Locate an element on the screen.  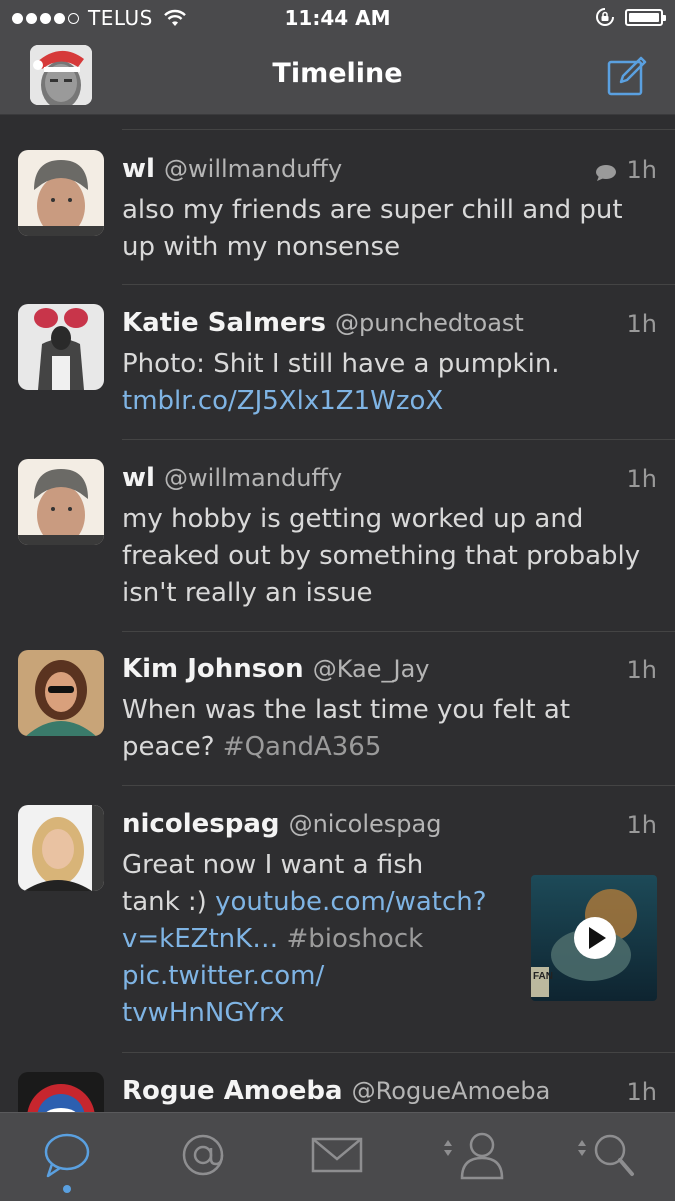
nav-bar: Timeline is located at coordinates (337, 75).